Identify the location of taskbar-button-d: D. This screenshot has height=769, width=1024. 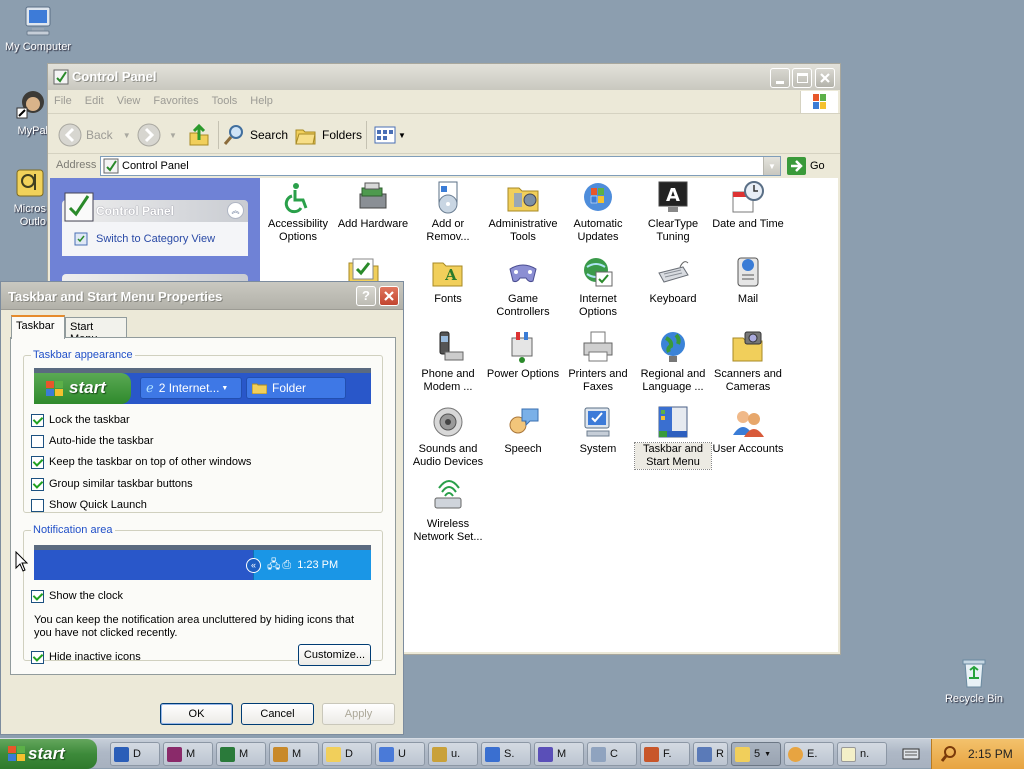
(347, 754).